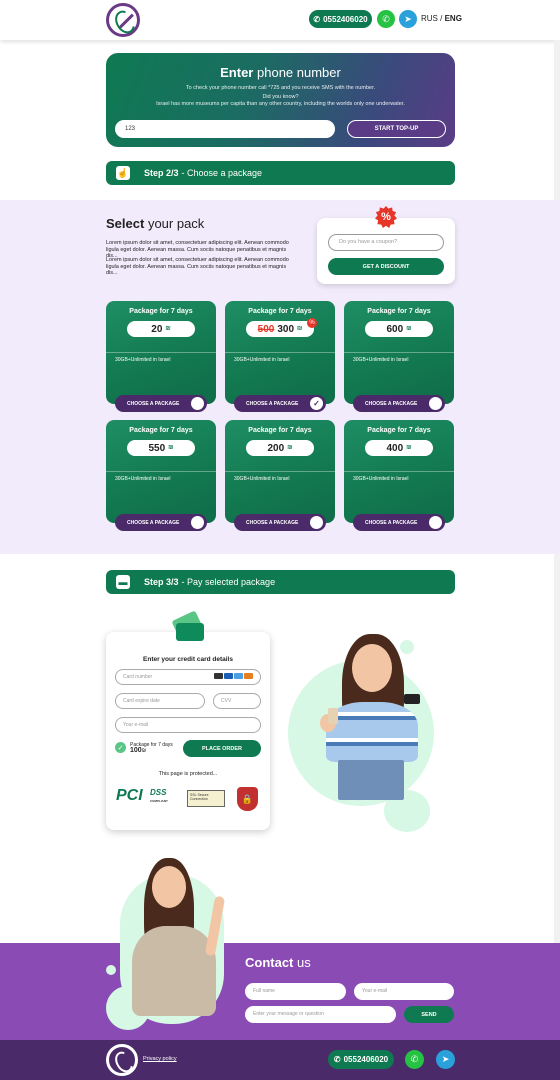 This screenshot has width=560, height=1080. What do you see at coordinates (160, 701) in the screenshot?
I see `expire-date-field: Card expire date` at bounding box center [160, 701].